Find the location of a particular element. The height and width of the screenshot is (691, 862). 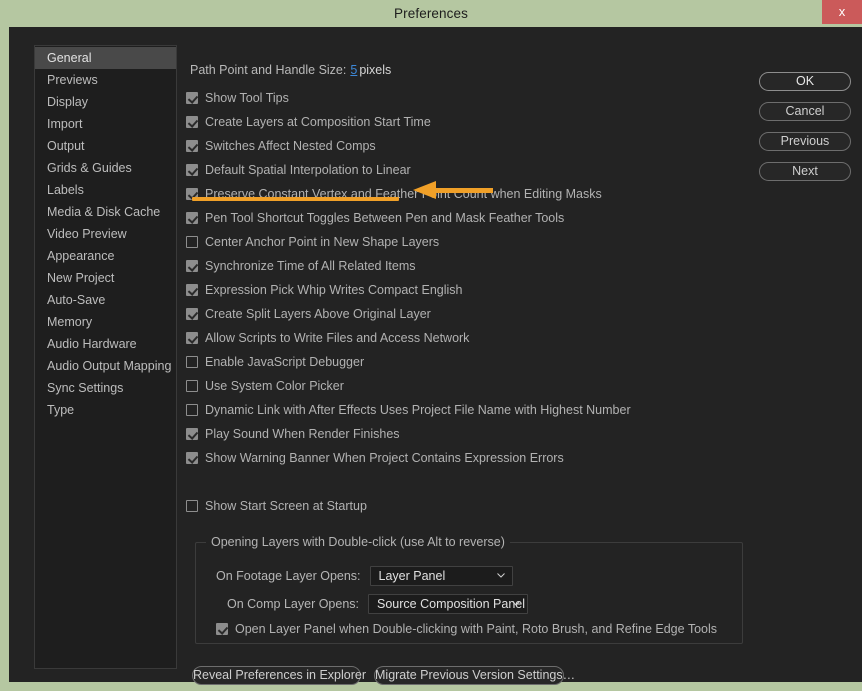

open-layer-panel-checkbox is located at coordinates (222, 629).